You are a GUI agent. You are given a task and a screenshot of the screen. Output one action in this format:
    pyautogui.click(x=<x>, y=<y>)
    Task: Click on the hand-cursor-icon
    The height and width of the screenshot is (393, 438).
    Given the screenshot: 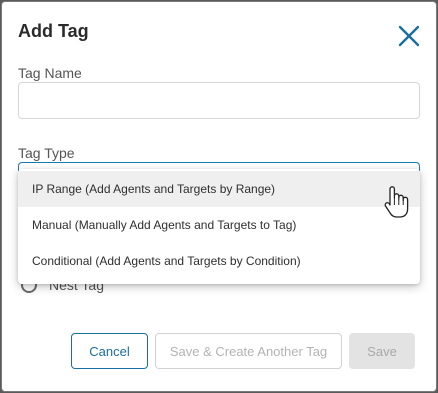 What is the action you would take?
    pyautogui.click(x=397, y=202)
    